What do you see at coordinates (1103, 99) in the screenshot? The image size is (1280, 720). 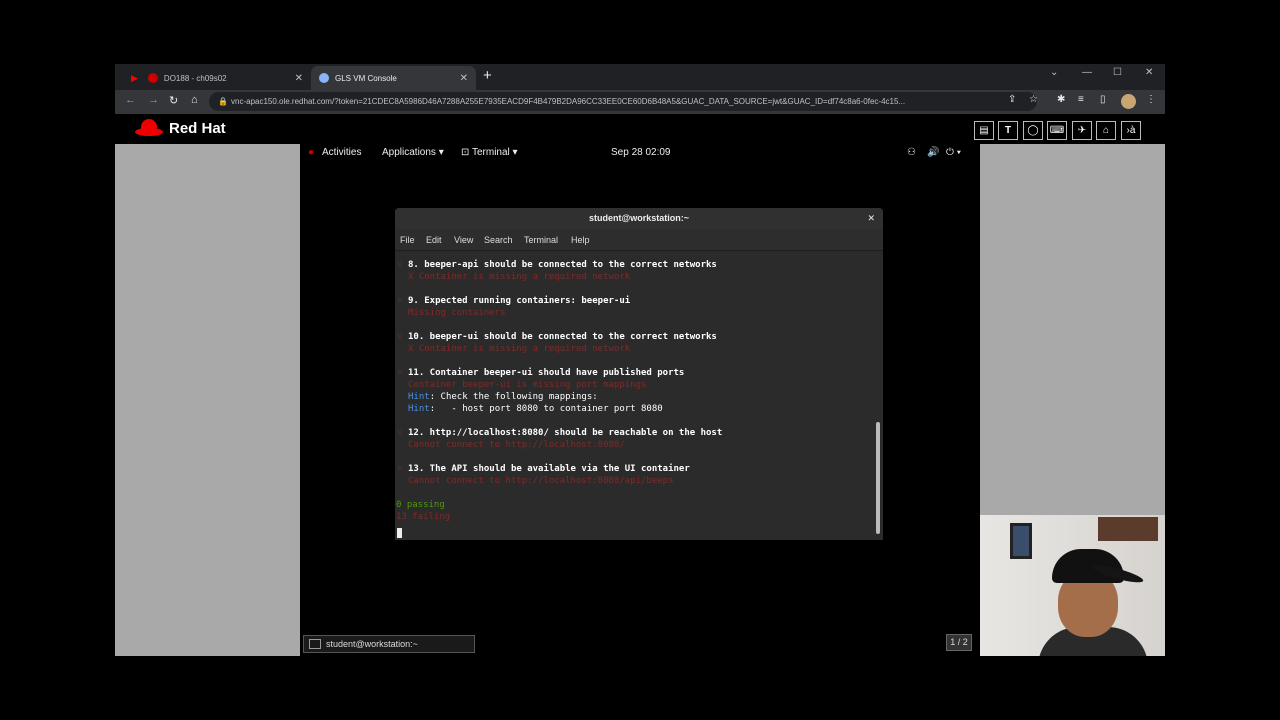 I see `side-panel-icon: ▯` at bounding box center [1103, 99].